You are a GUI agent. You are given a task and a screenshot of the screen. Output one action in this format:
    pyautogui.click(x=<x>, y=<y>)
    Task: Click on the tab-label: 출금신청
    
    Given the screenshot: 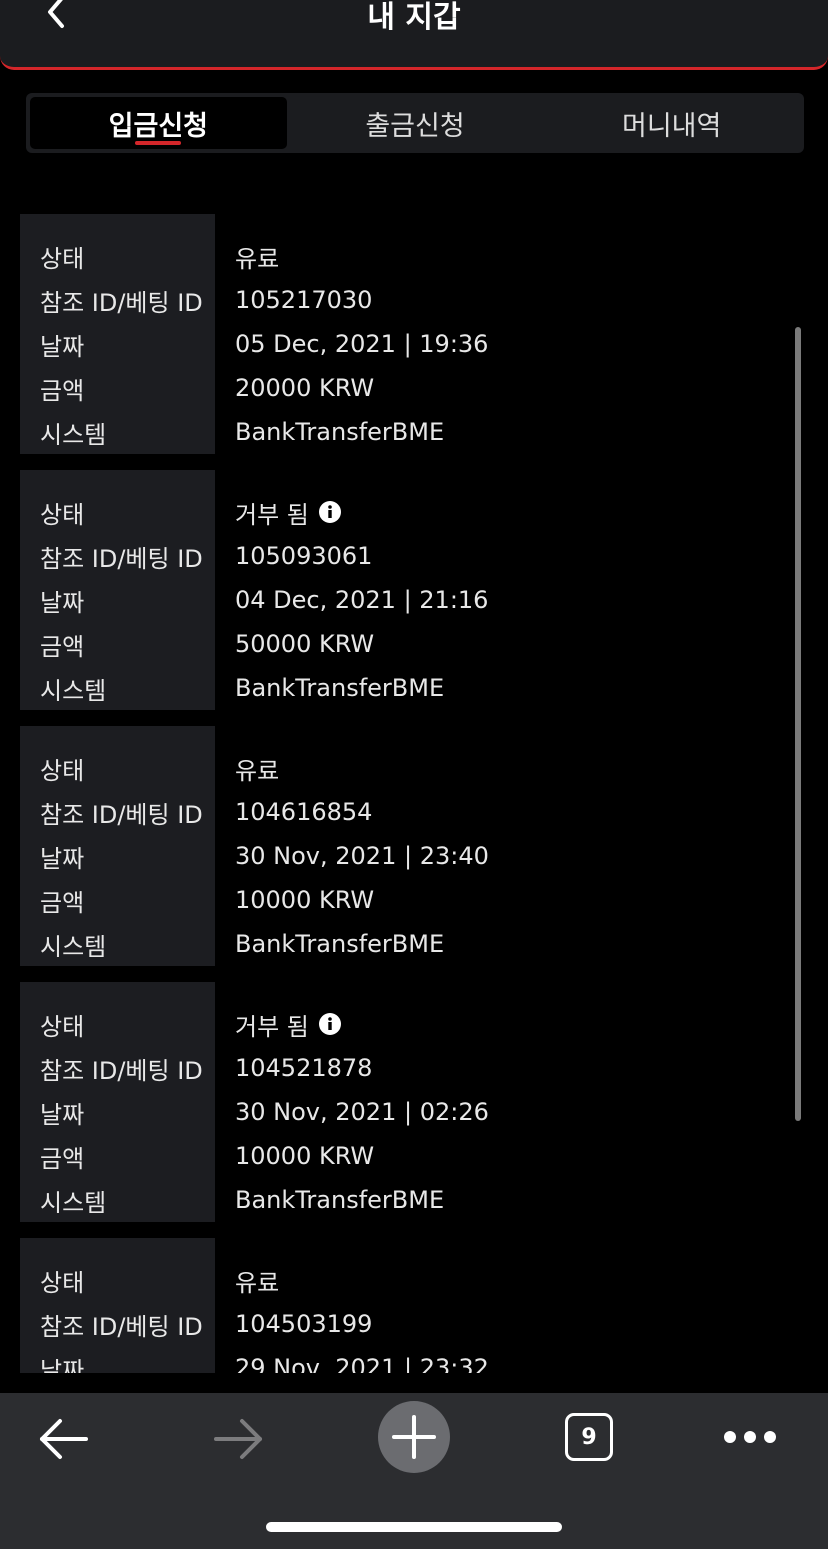 What is the action you would take?
    pyautogui.click(x=415, y=126)
    